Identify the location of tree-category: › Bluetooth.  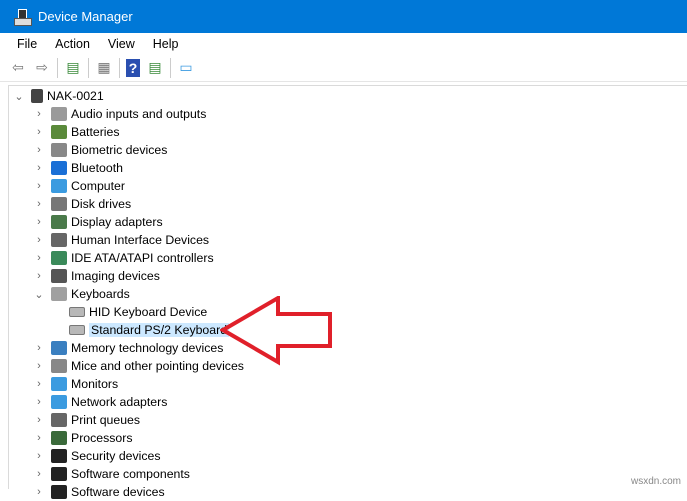
(78, 168).